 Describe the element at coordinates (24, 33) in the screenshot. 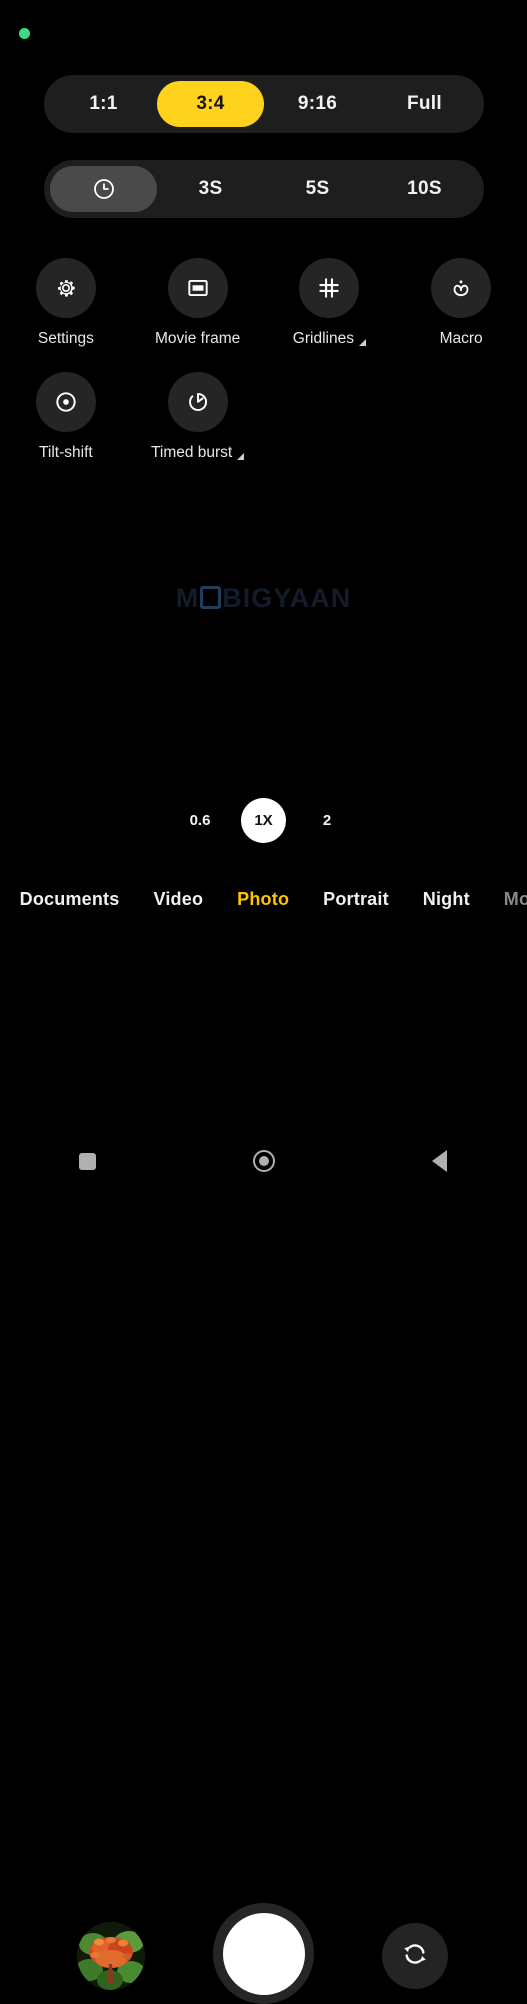

I see `camera-in-use-indicator` at that location.